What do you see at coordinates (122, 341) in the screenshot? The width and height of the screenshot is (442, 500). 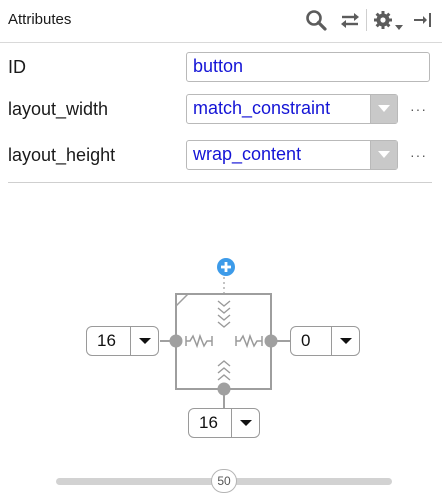 I see `left-margin-dropdown: 16` at bounding box center [122, 341].